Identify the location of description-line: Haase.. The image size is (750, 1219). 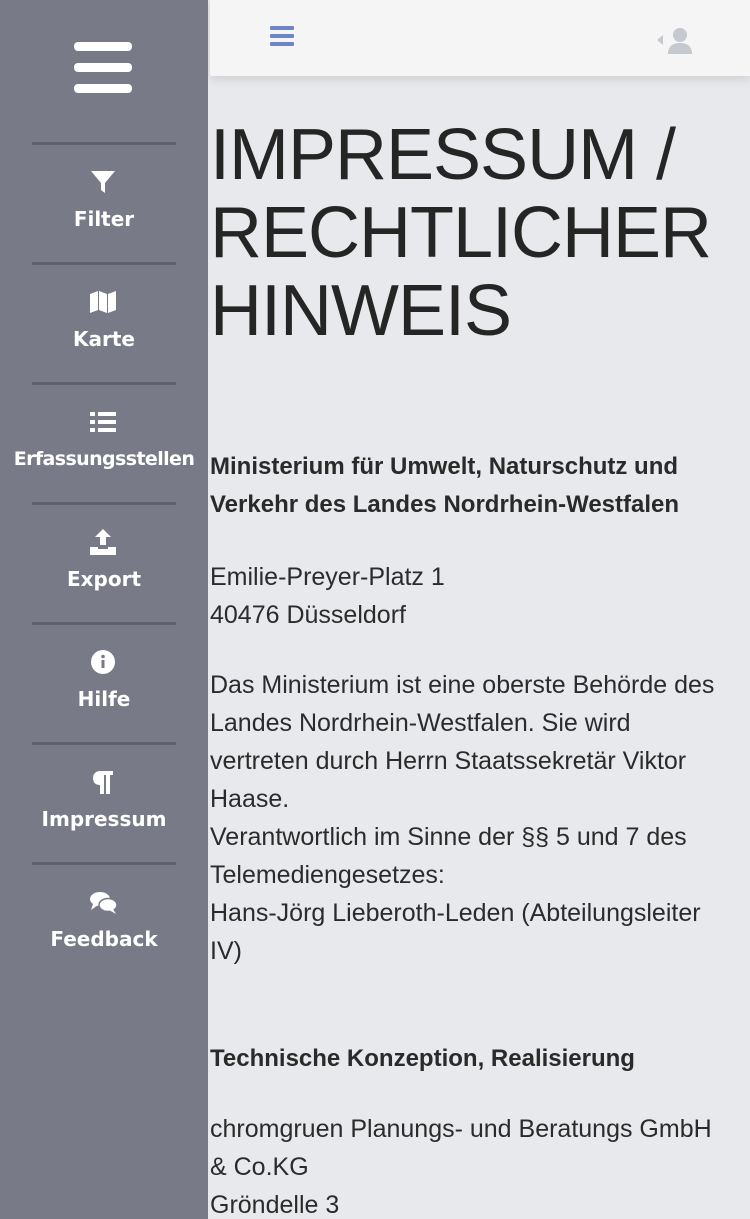
(250, 799).